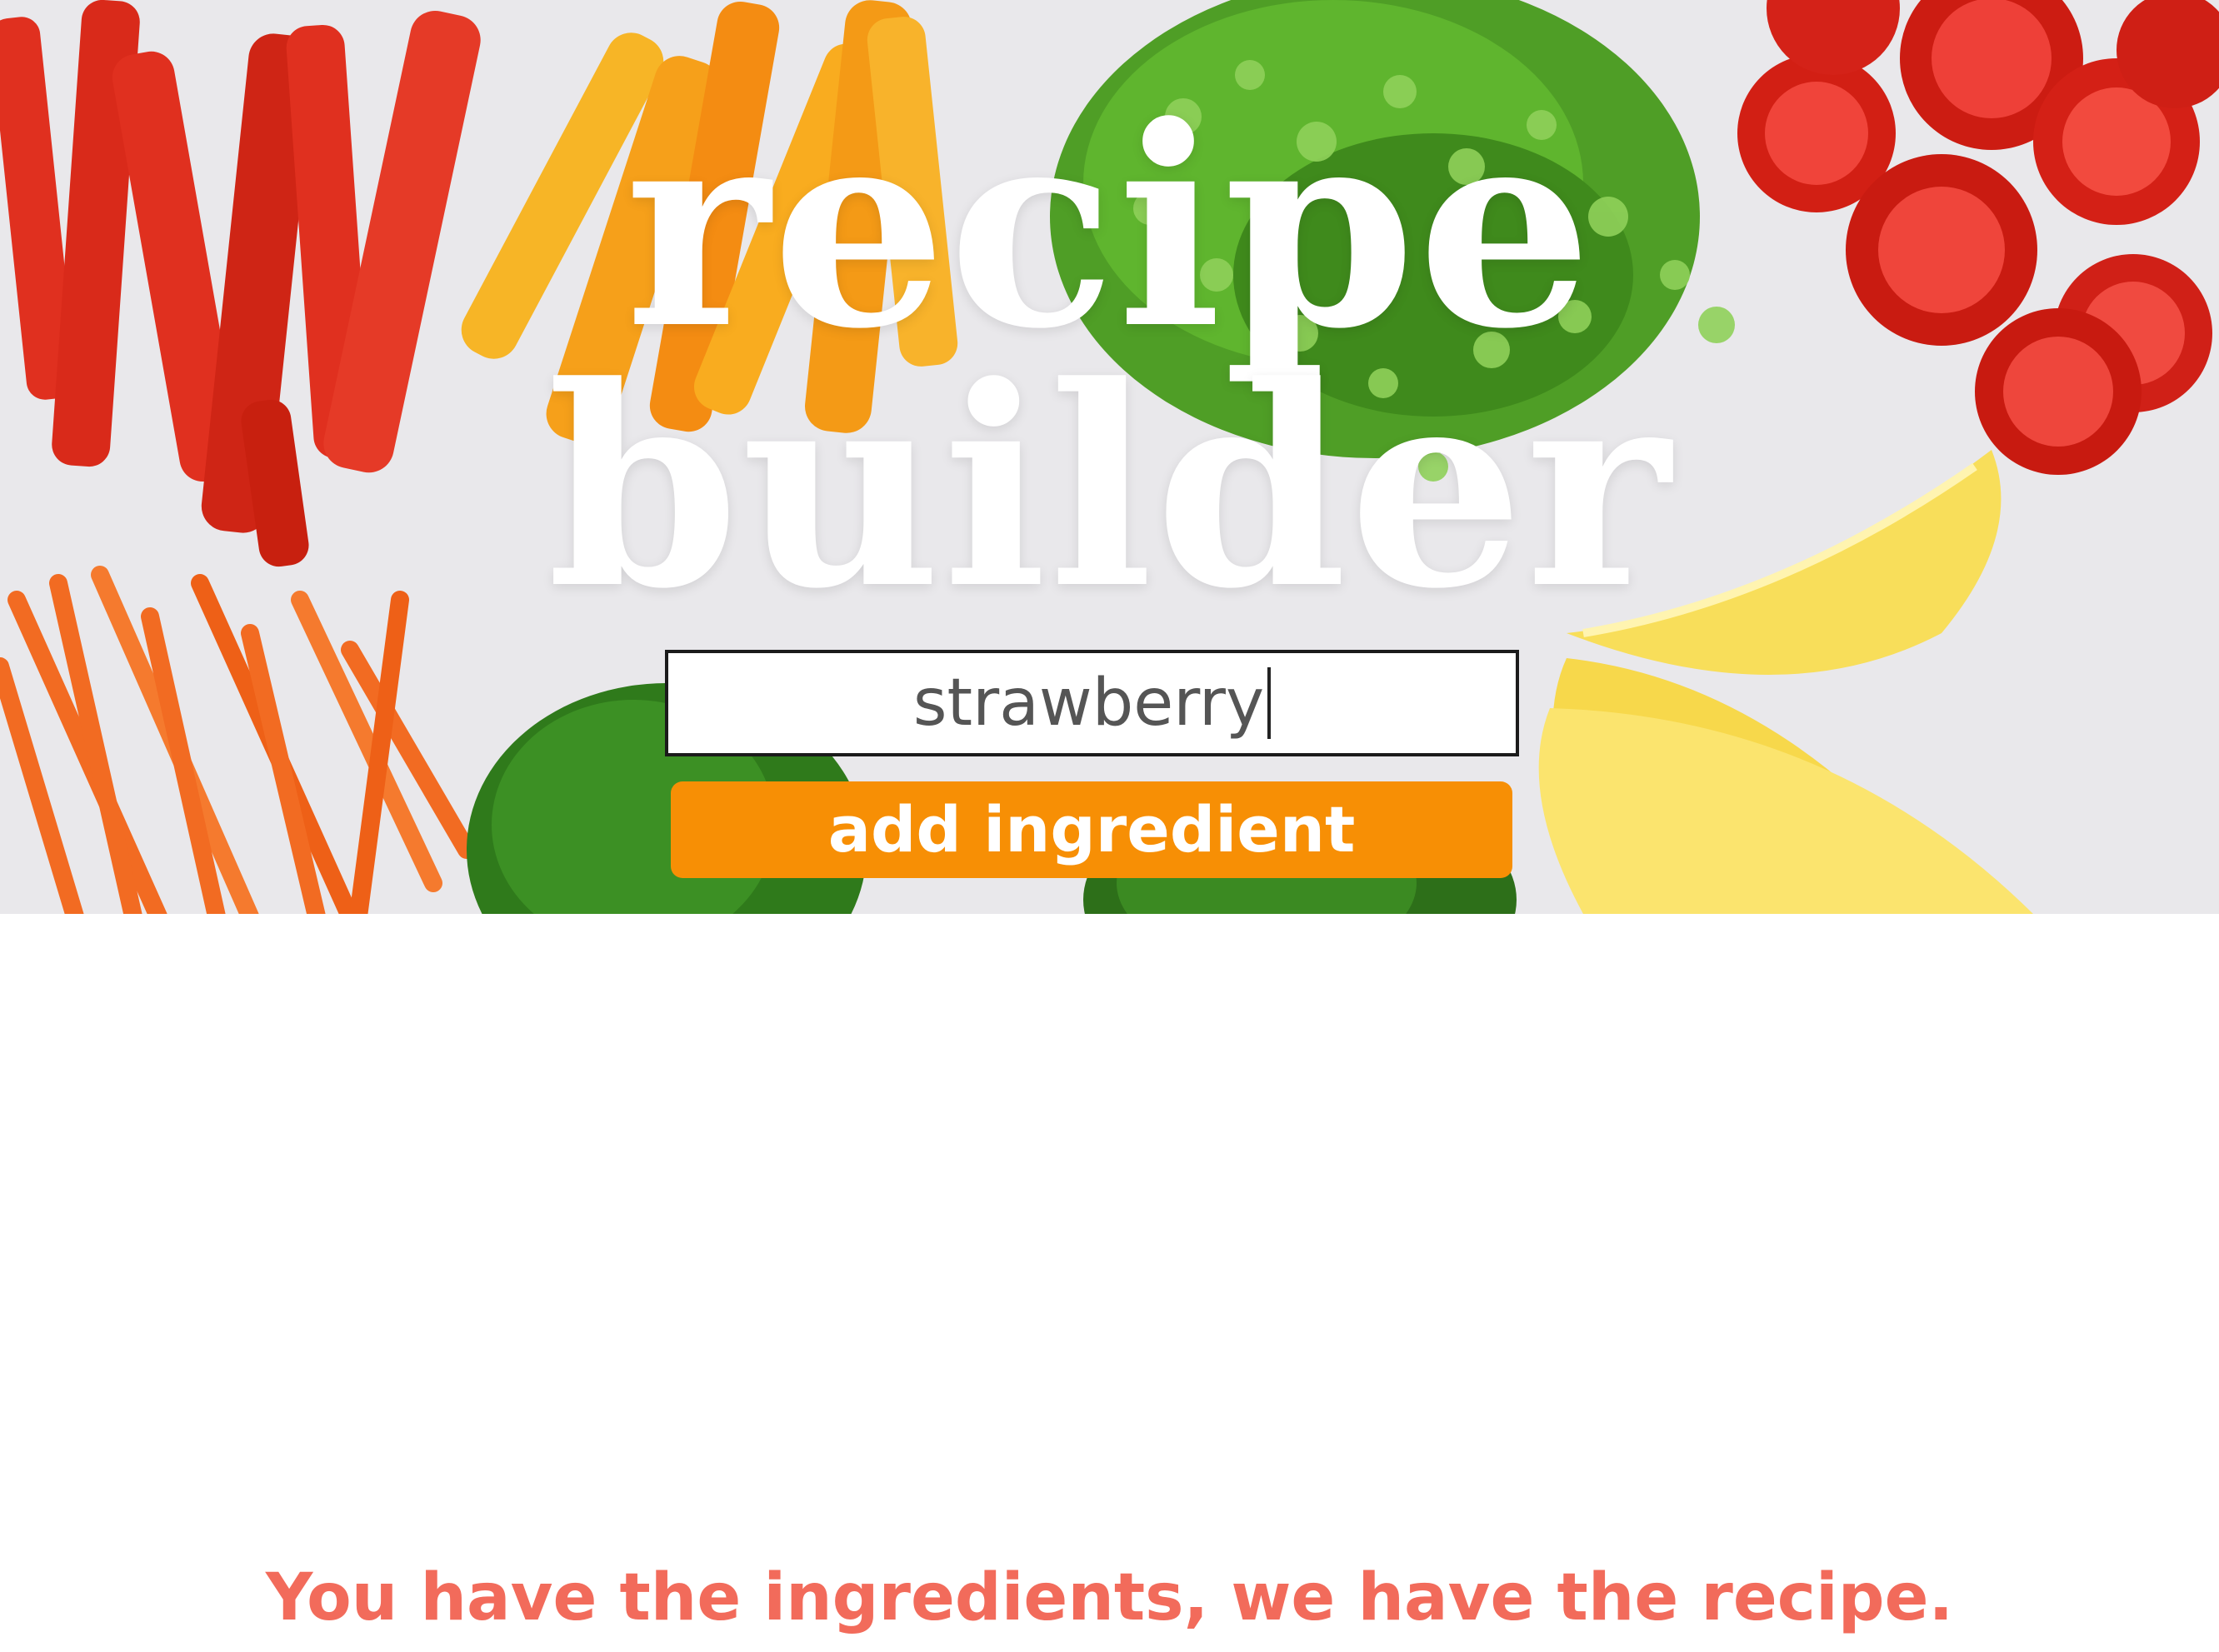 This screenshot has height=1652, width=2219. I want to click on ingredient-input: strawberry, so click(1092, 703).